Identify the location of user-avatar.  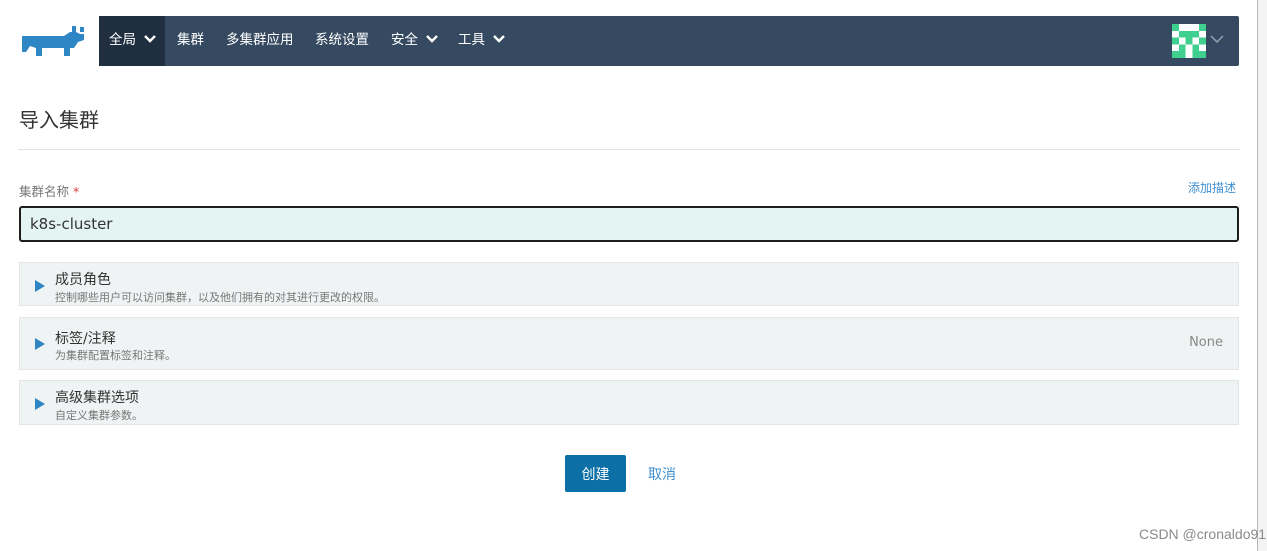
(1189, 41).